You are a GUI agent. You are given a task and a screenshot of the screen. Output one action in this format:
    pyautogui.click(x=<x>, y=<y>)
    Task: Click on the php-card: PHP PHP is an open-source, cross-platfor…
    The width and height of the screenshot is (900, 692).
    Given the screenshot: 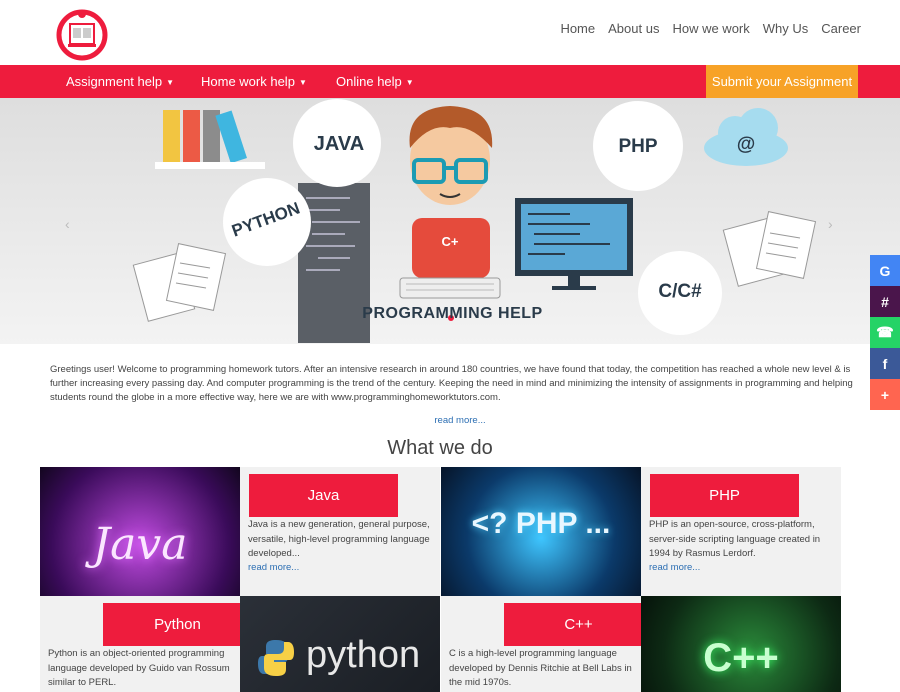 What is the action you would take?
    pyautogui.click(x=741, y=531)
    